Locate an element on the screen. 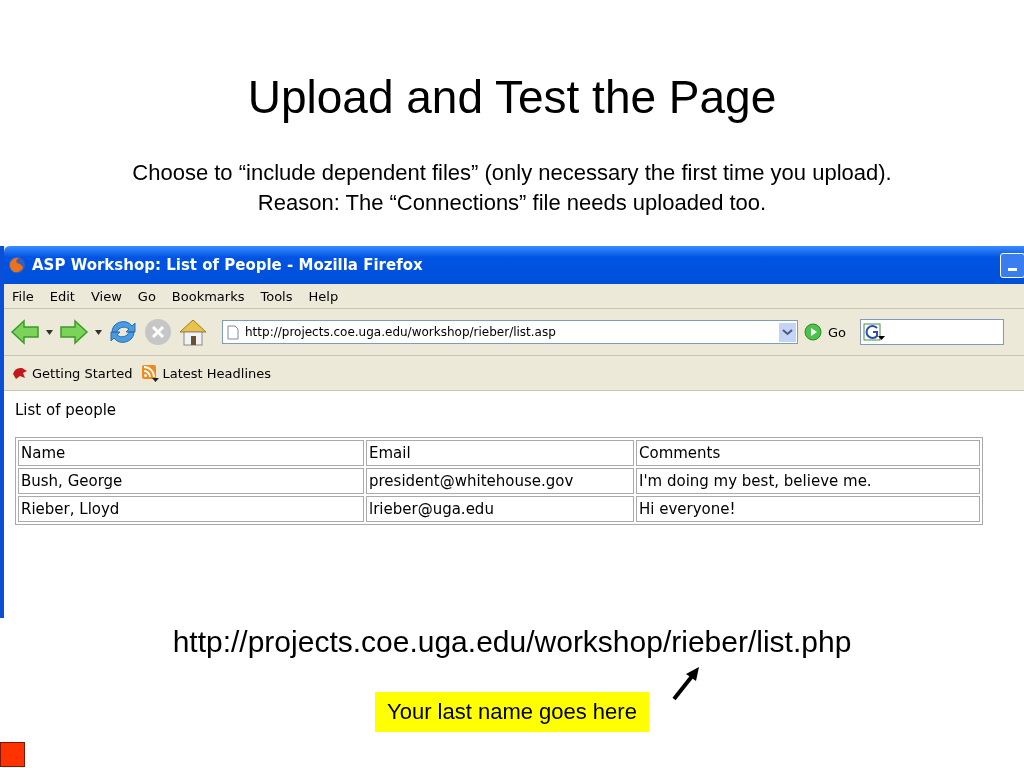 The width and height of the screenshot is (1024, 768). menu-item: Tools is located at coordinates (276, 296).